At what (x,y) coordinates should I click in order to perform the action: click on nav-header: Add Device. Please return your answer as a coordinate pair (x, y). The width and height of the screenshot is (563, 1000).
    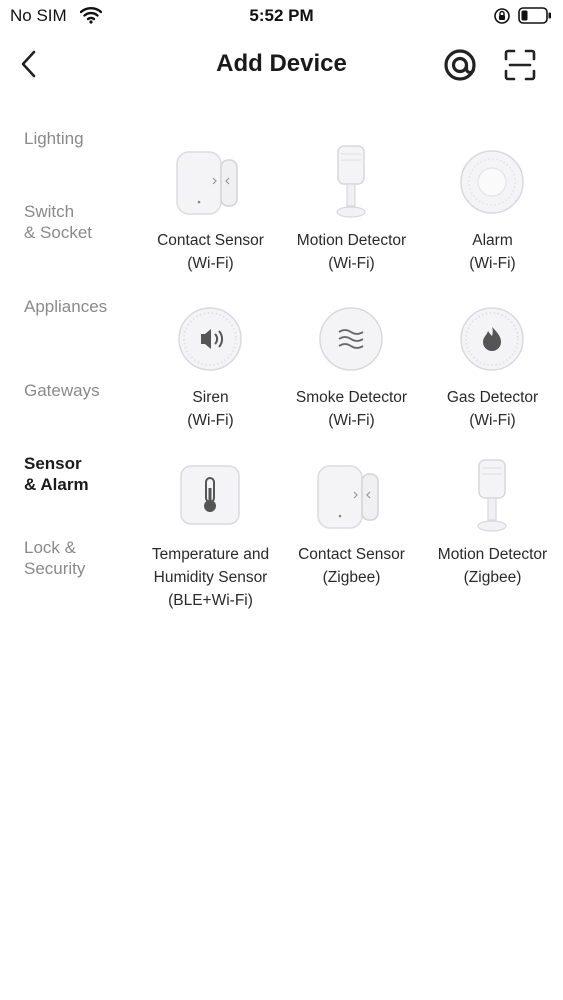
    Looking at the image, I should click on (281, 65).